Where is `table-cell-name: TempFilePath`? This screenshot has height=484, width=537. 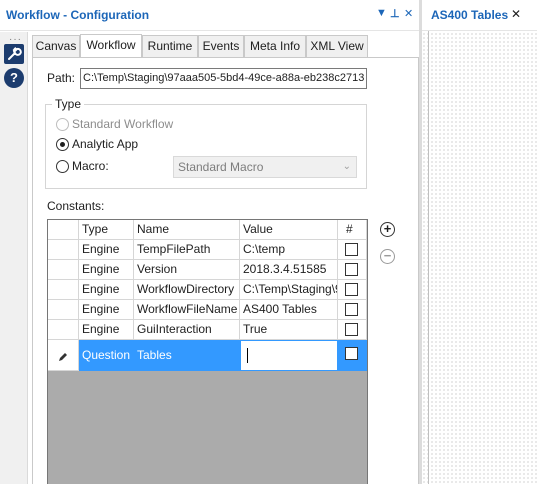
table-cell-name: TempFilePath is located at coordinates (187, 250).